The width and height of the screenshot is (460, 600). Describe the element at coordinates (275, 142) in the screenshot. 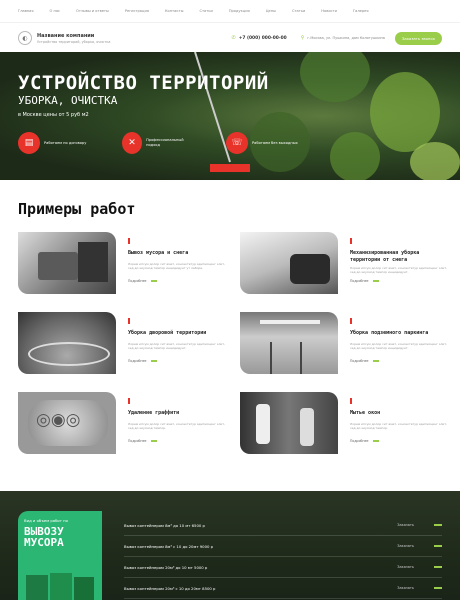

I see `feature-label: Работаем без выходных` at that location.